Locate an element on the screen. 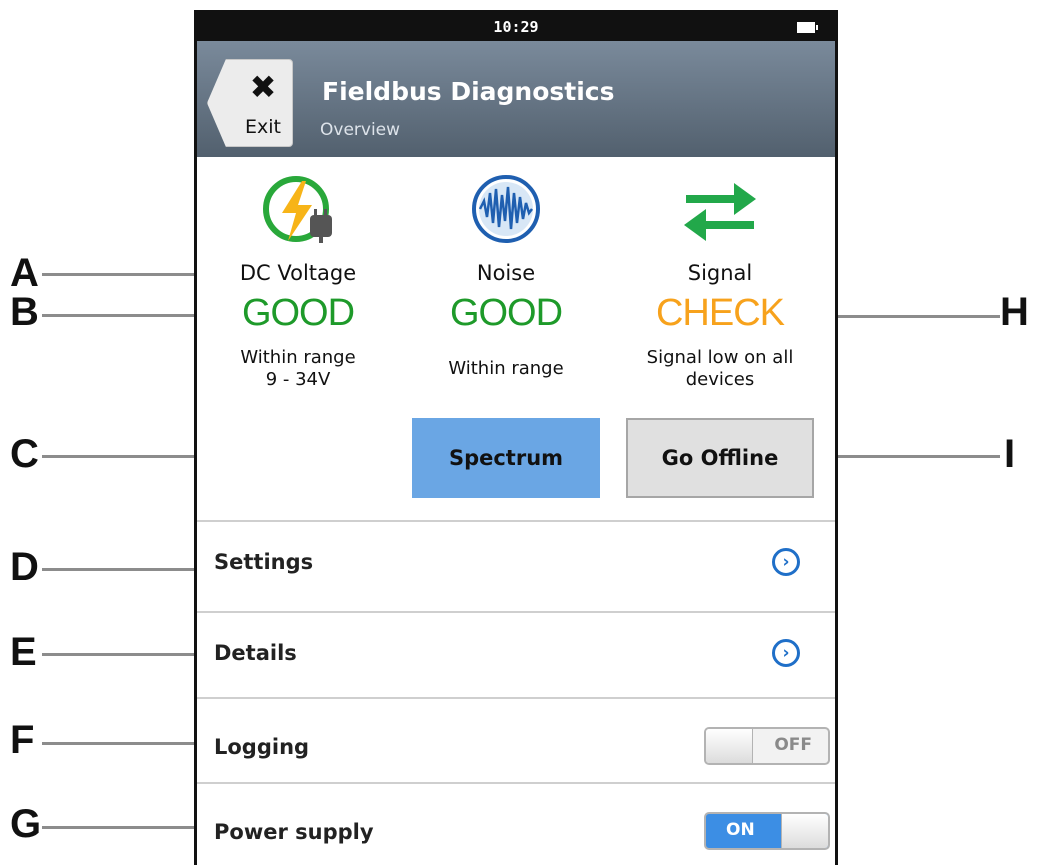 The image size is (1040, 865). callout-h: H is located at coordinates (1014, 312).